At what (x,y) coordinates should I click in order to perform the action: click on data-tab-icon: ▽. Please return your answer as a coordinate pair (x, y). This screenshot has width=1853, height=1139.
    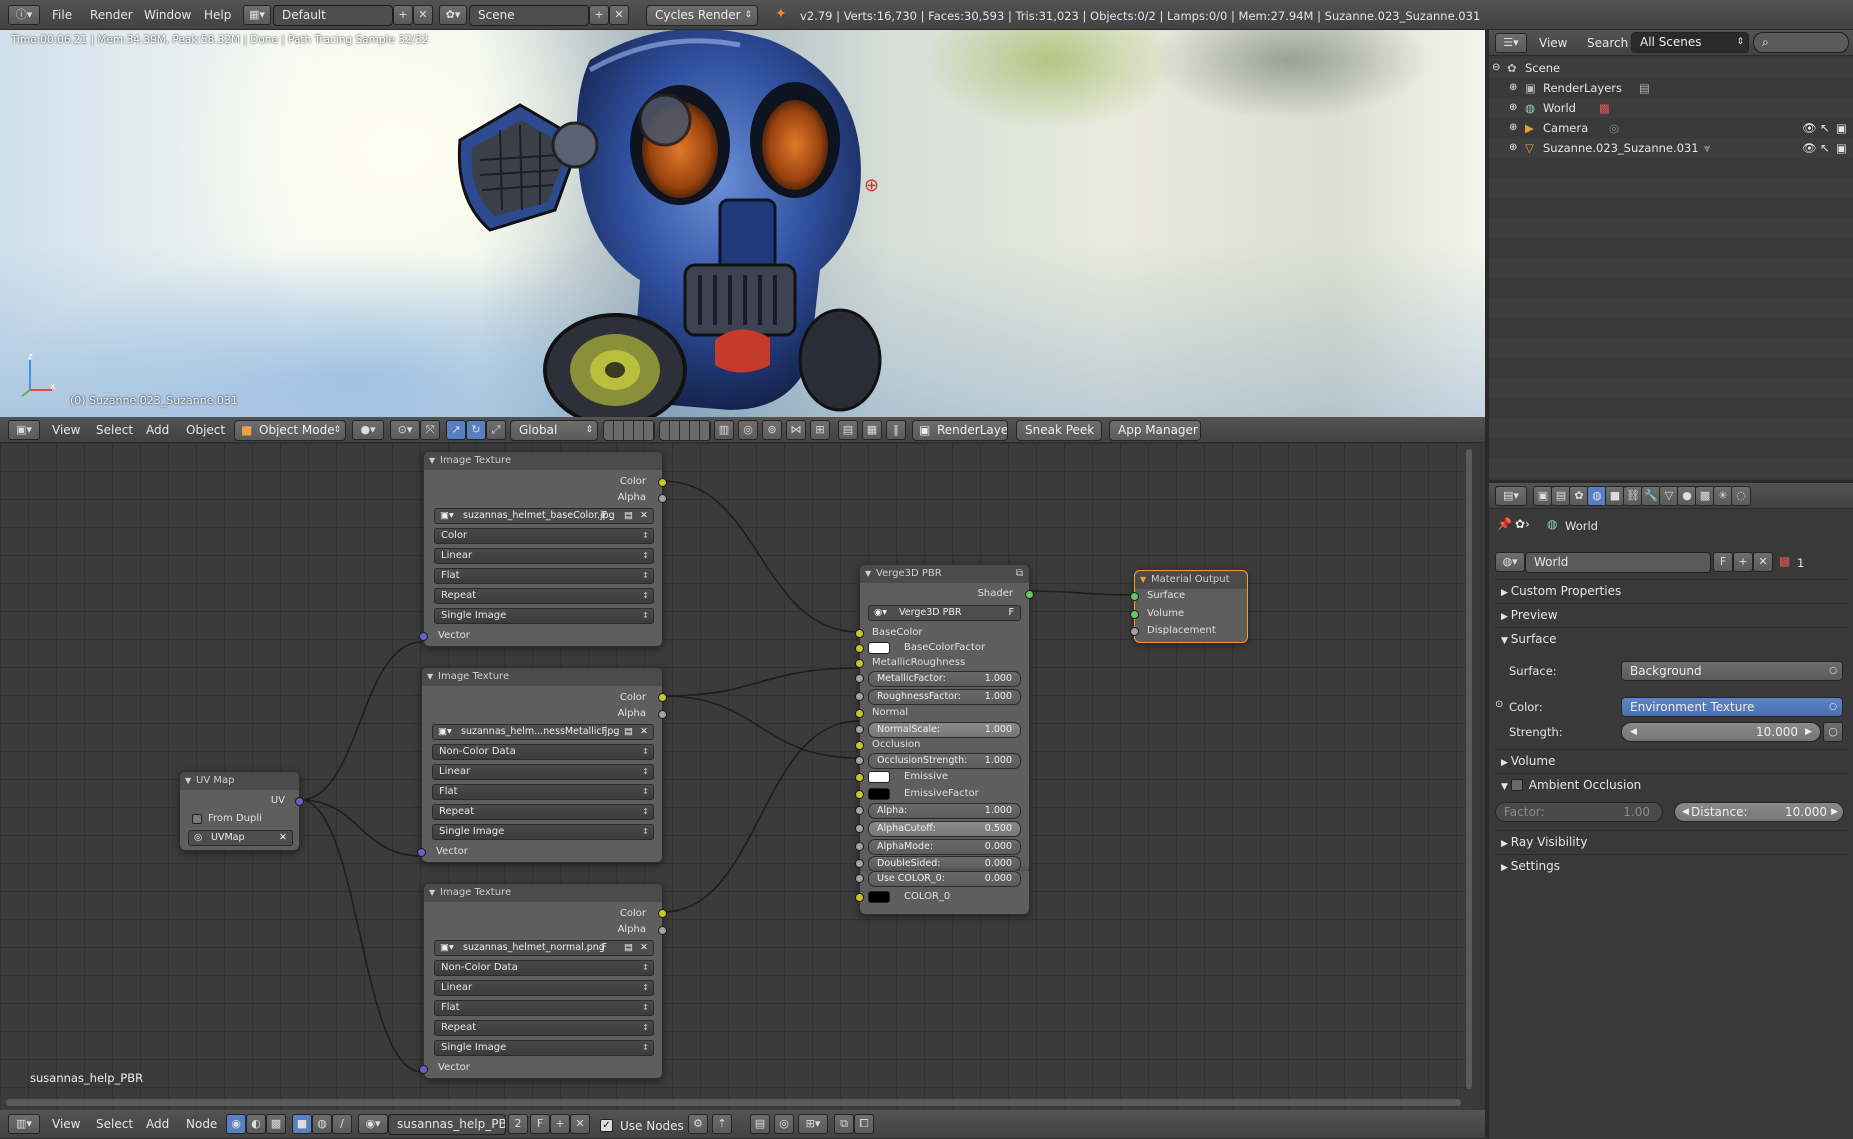
    Looking at the image, I should click on (1669, 496).